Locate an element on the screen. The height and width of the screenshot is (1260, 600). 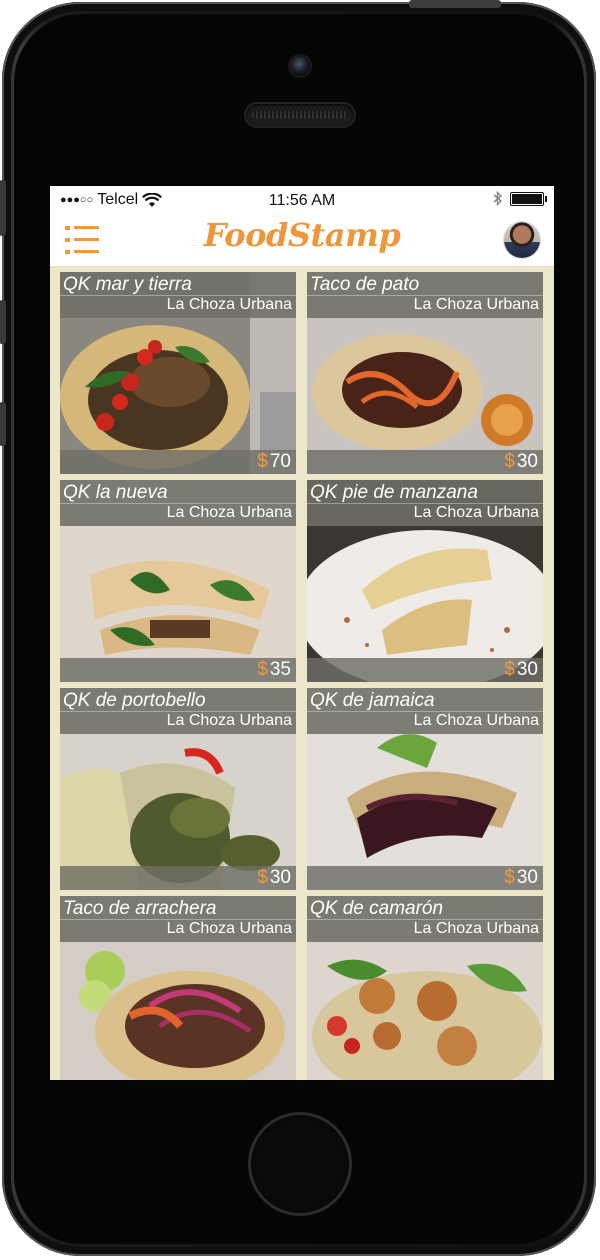
card-header: QK de camarón La Choza Urbana is located at coordinates (425, 919).